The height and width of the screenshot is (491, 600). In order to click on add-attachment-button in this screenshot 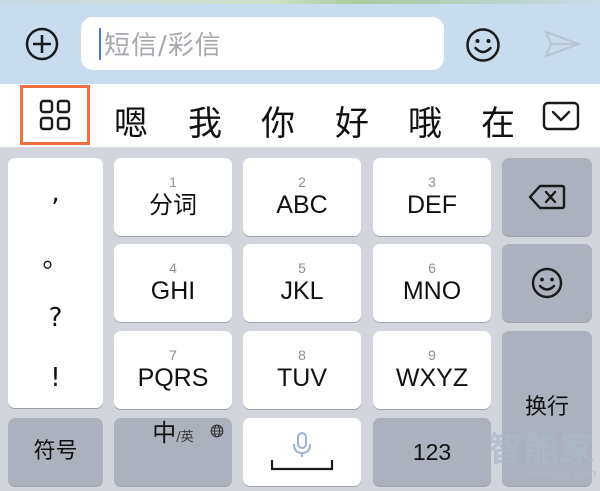, I will do `click(42, 44)`.